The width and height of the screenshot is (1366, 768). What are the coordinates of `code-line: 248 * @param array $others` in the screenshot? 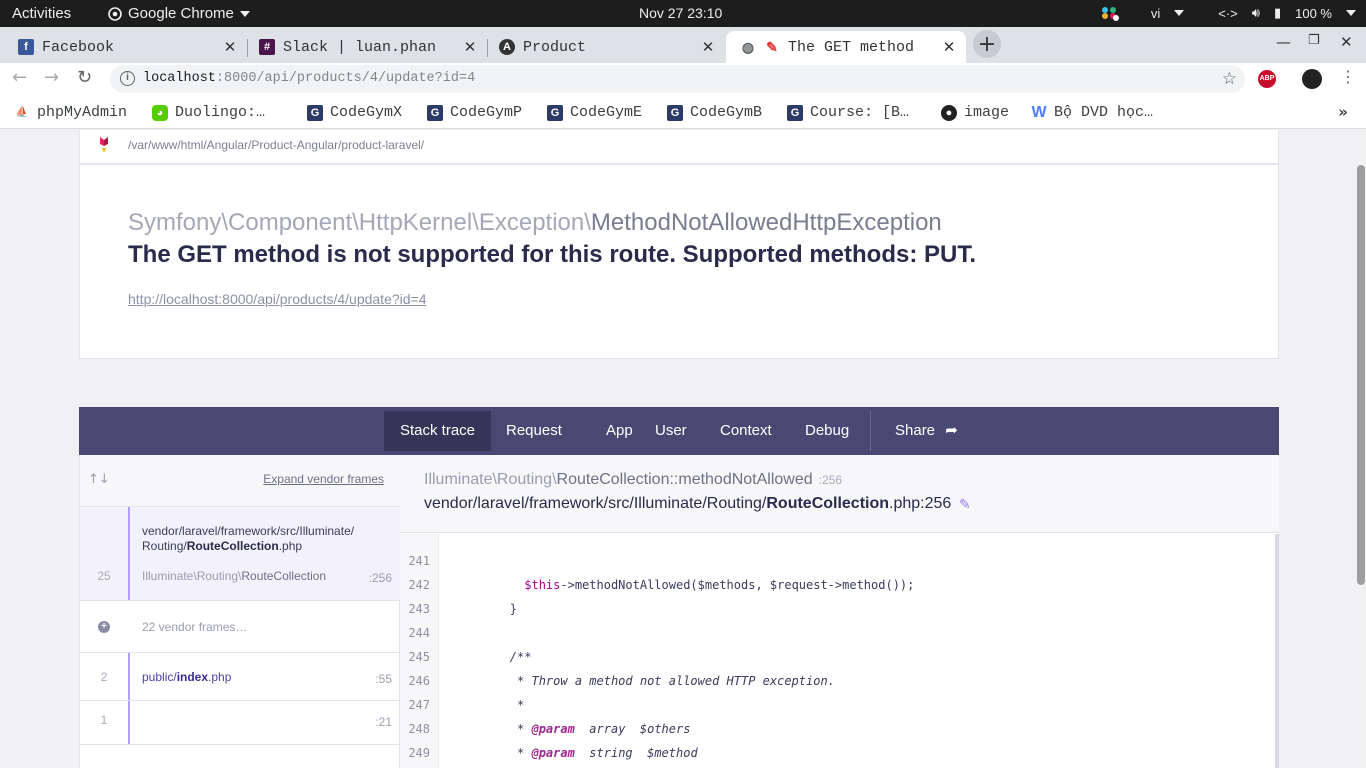 It's located at (545, 729).